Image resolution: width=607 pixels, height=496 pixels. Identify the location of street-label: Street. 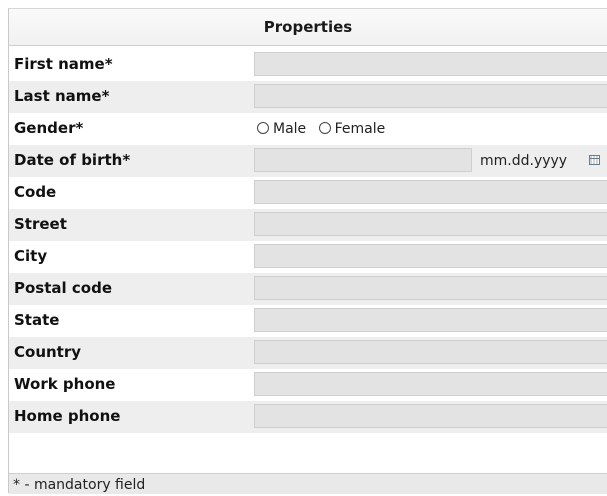
(40, 224).